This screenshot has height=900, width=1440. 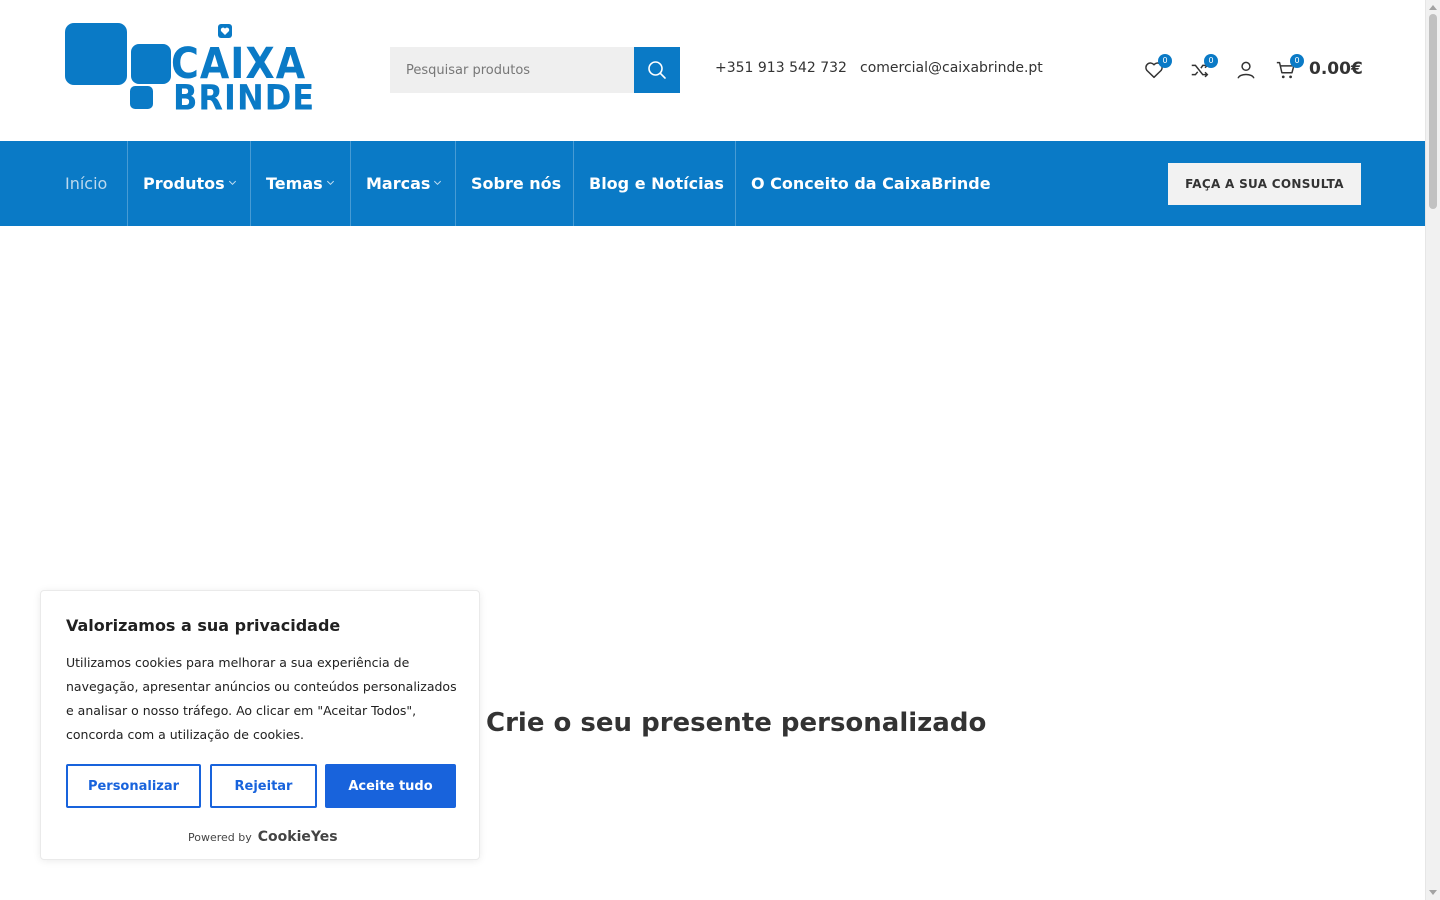 I want to click on nav-item-blog: Blog e Notícias, so click(x=656, y=183).